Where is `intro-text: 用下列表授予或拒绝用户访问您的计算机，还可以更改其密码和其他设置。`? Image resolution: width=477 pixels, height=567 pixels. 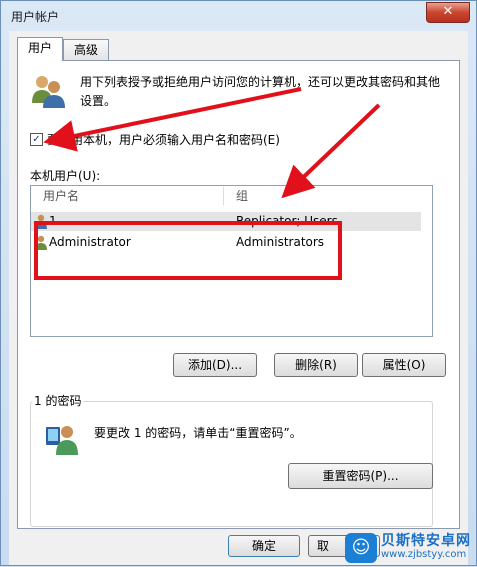 intro-text: 用下列表授予或拒绝用户访问您的计算机，还可以更改其密码和其他设置。 is located at coordinates (260, 91).